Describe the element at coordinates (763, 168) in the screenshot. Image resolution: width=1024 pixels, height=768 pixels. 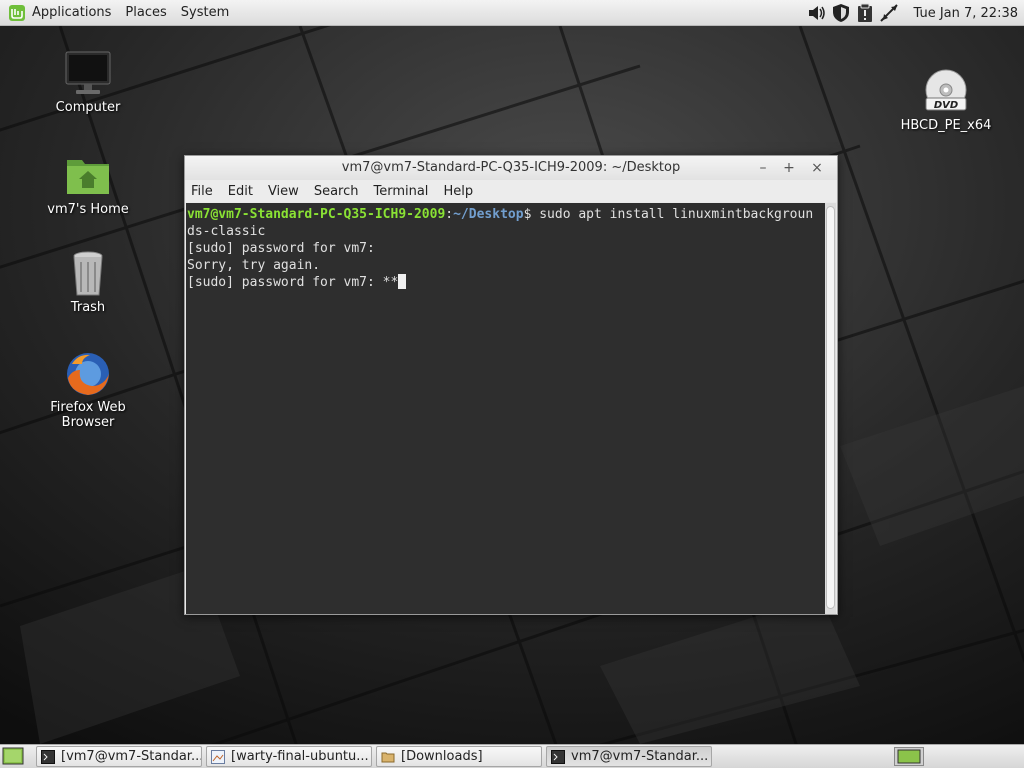
I see `minimize-button: –` at that location.